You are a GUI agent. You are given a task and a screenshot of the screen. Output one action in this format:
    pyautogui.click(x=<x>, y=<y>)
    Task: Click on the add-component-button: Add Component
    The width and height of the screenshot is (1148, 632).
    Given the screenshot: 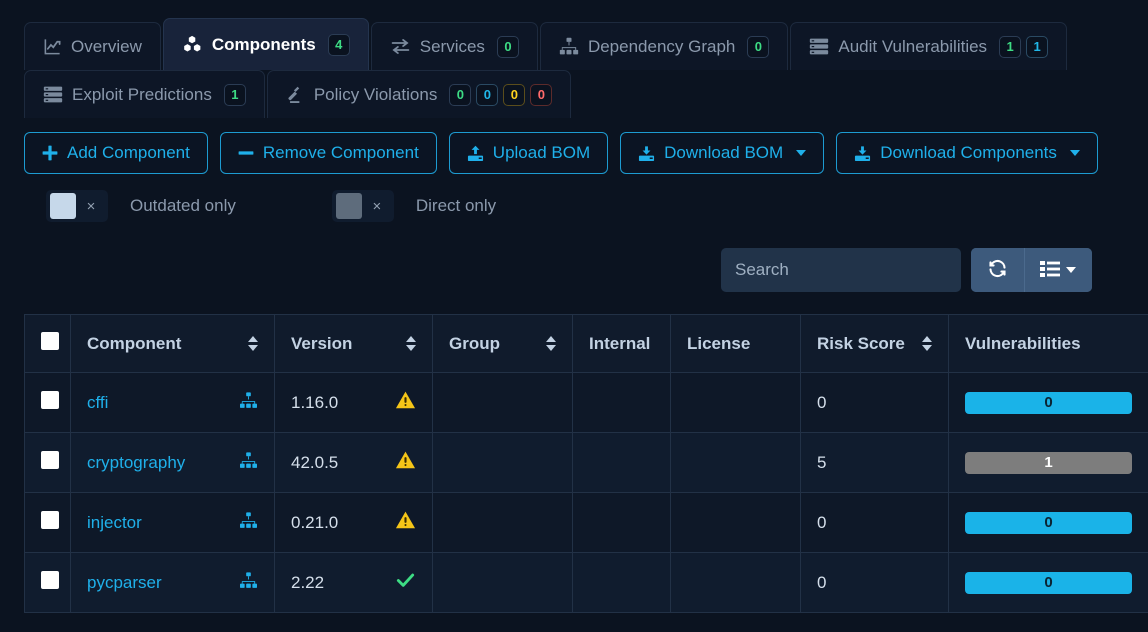 What is the action you would take?
    pyautogui.click(x=116, y=153)
    